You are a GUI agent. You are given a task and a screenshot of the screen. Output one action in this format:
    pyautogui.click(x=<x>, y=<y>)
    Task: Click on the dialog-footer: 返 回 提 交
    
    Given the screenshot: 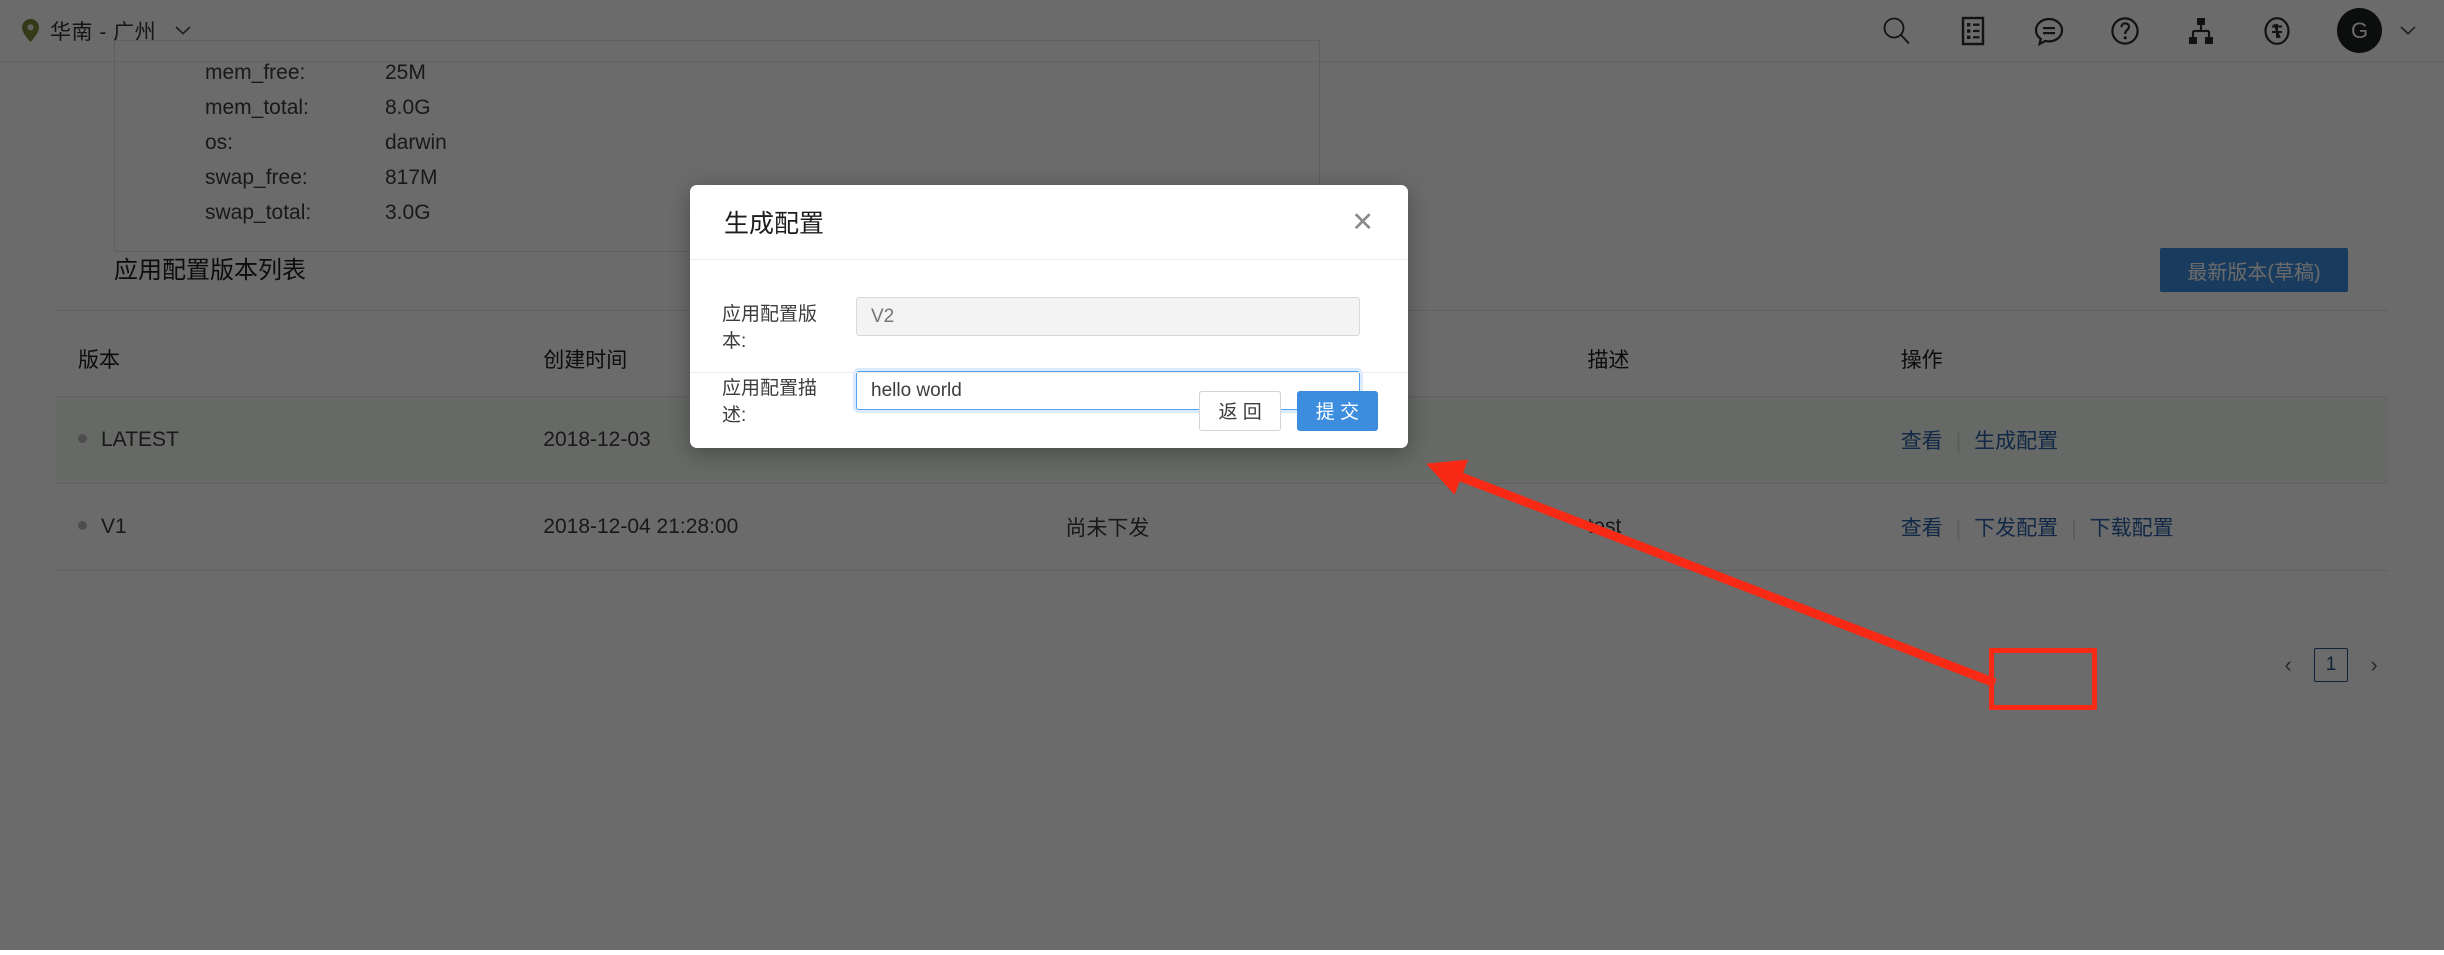 What is the action you would take?
    pyautogui.click(x=1049, y=410)
    